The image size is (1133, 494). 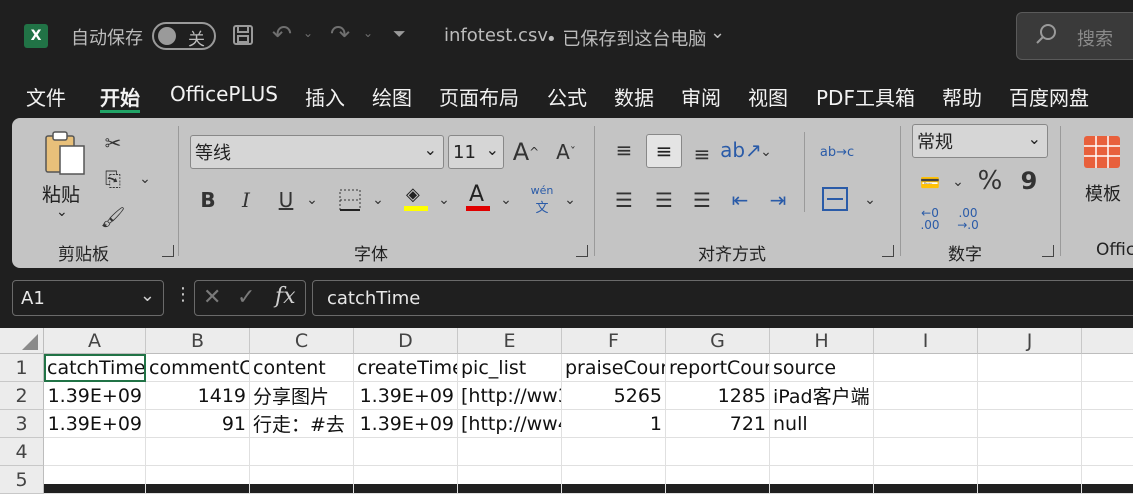 I want to click on insert-function-icon: fx, so click(x=285, y=296).